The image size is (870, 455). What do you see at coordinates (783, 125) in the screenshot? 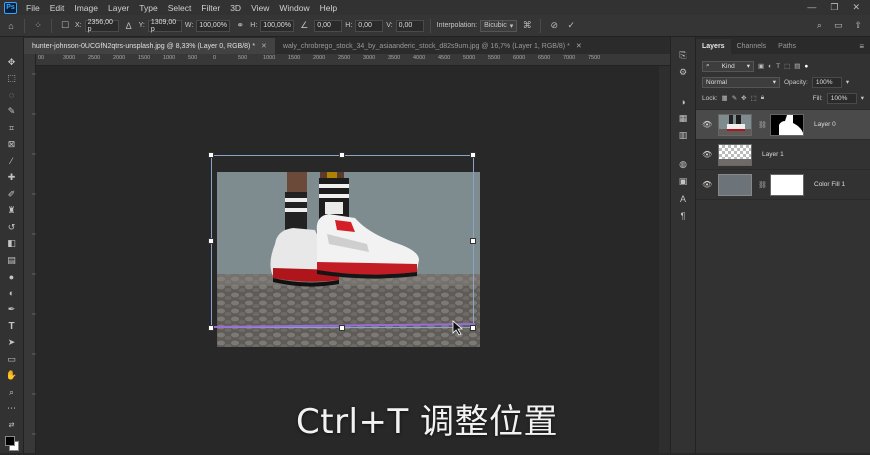
I see `layer-row: 👁︎ ⛓︎ Layer 0` at bounding box center [783, 125].